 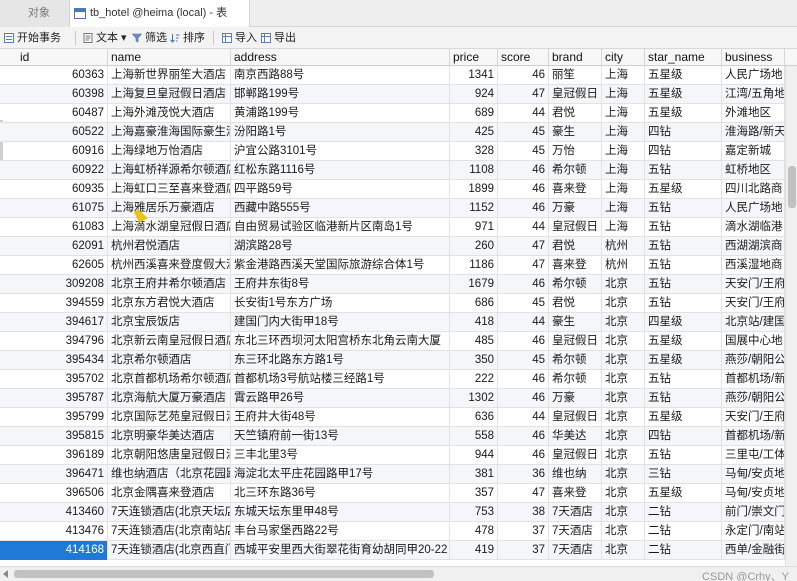 I want to click on tab-table-tb-hotel: tb_hotel @heima (local) - 表, so click(x=160, y=13).